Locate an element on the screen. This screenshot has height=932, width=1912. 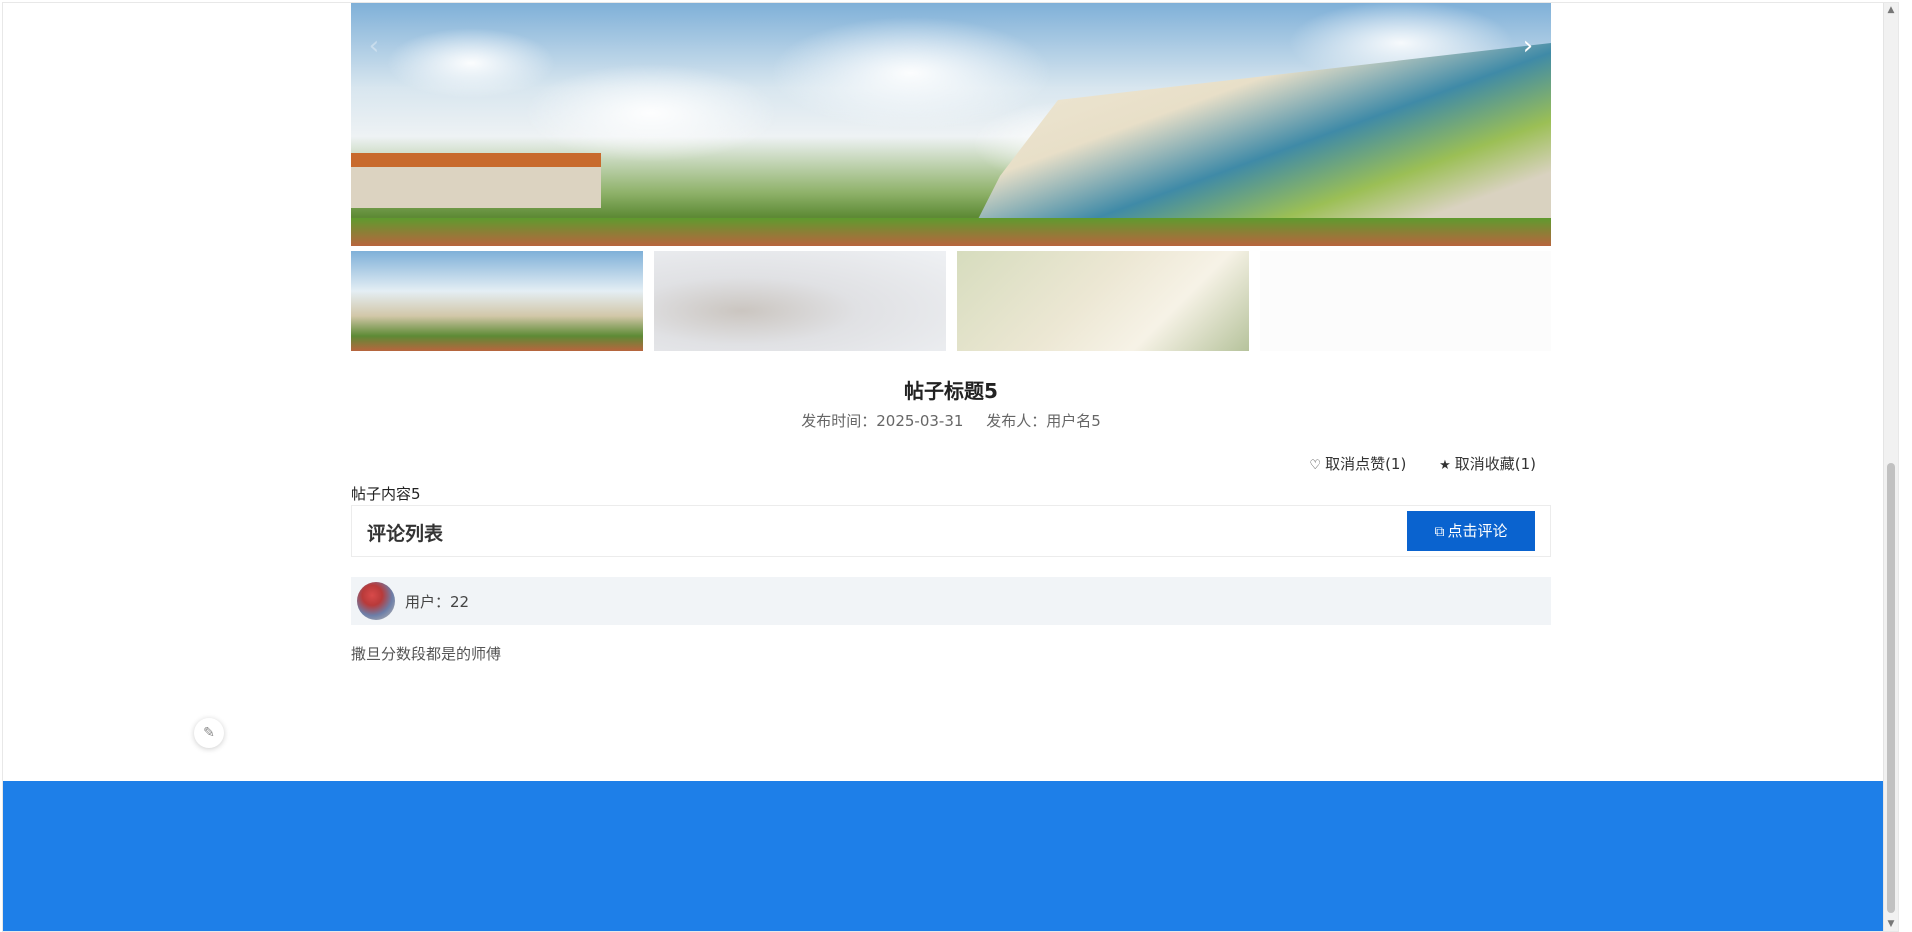
comment-user: 用户：22 is located at coordinates (437, 602).